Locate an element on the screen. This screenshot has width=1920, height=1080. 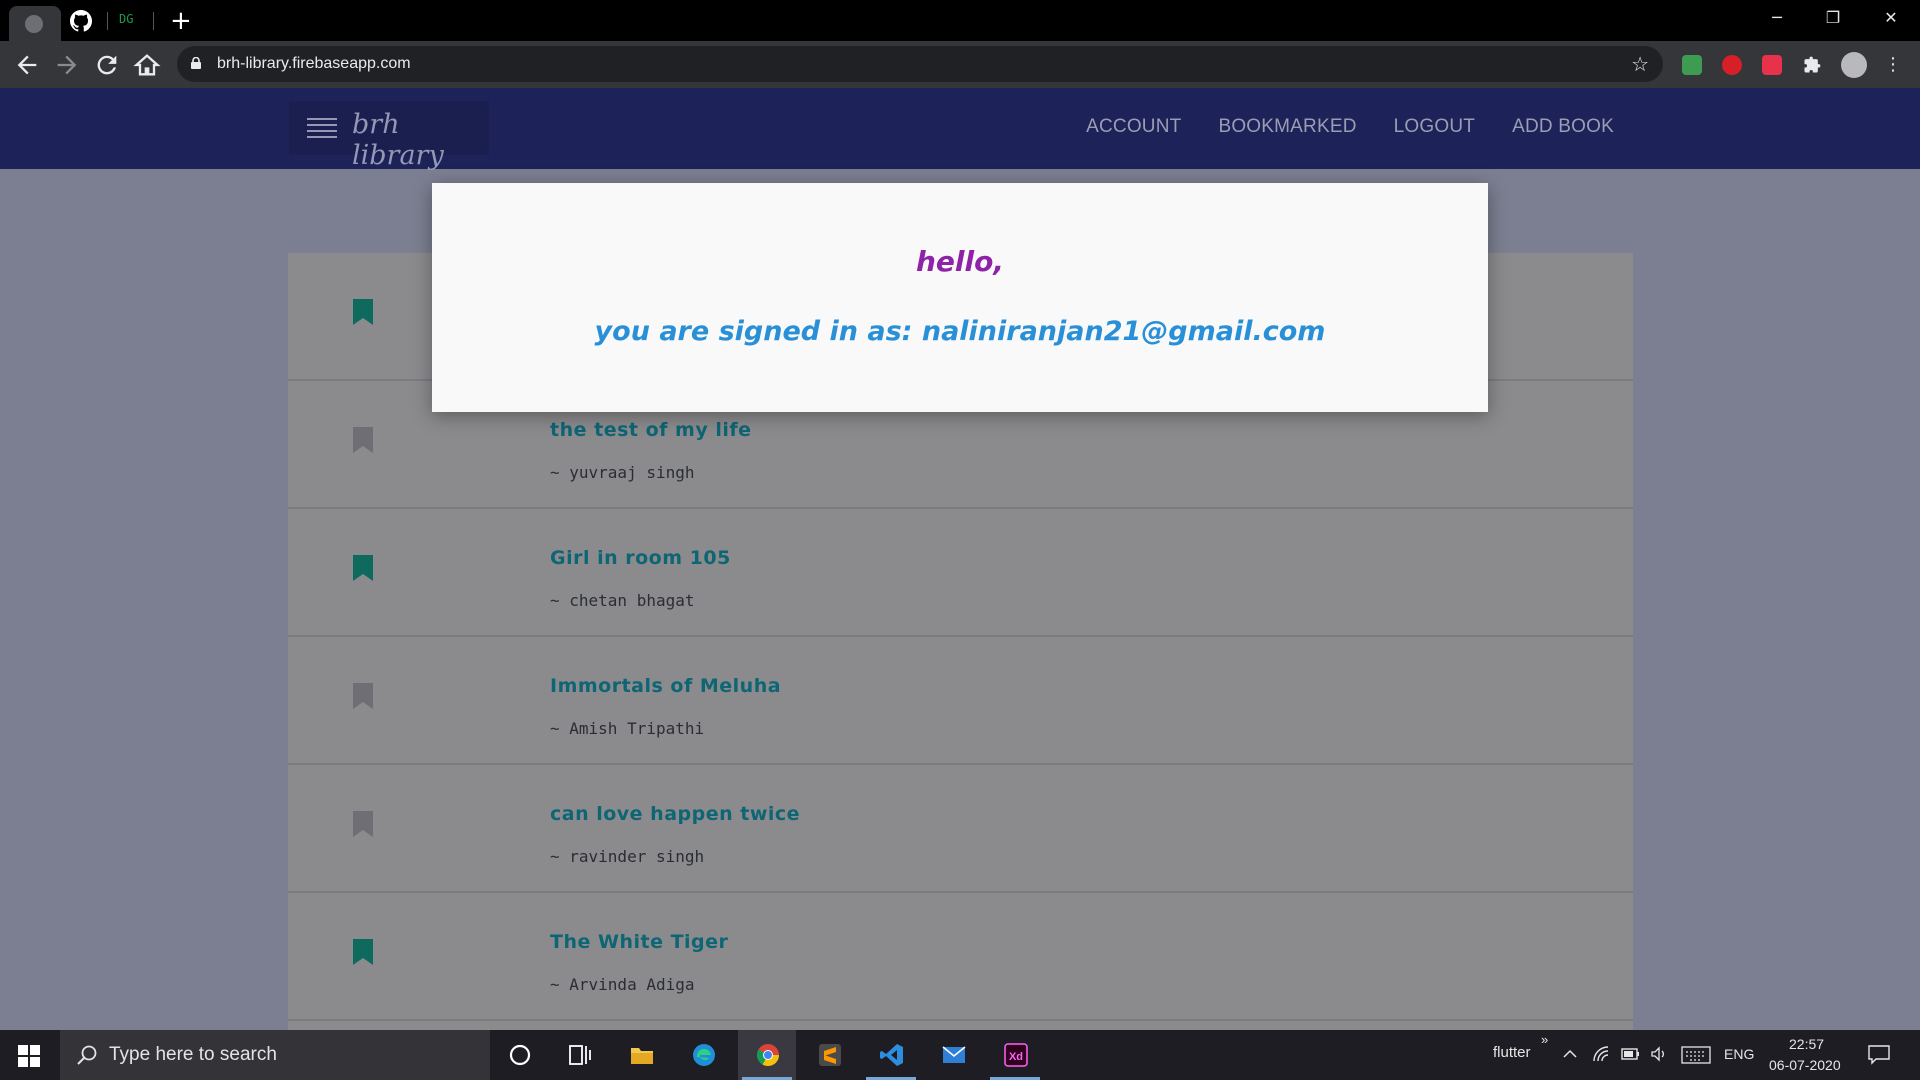
book-author: ~ chetan bhagat is located at coordinates (622, 600).